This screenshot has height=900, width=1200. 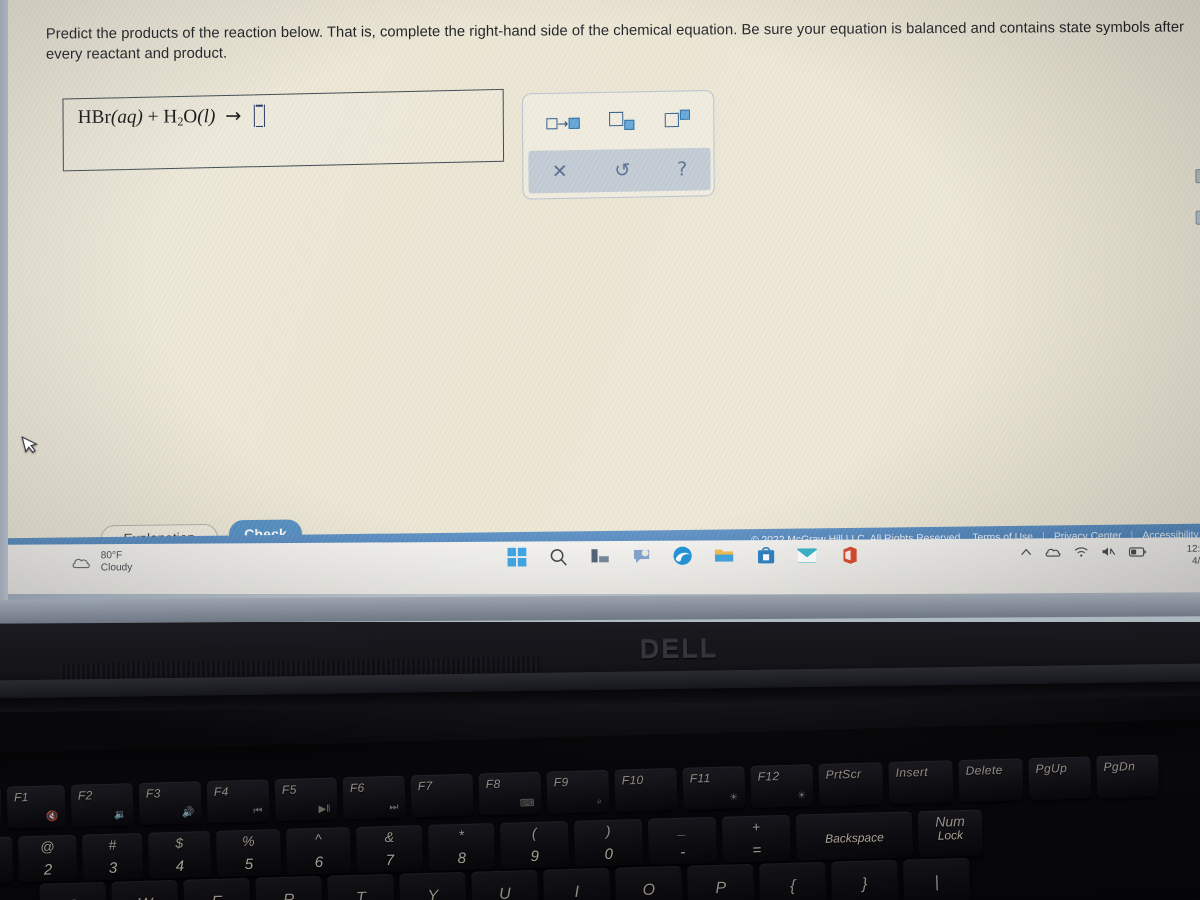 I want to click on key-p: P, so click(x=721, y=881).